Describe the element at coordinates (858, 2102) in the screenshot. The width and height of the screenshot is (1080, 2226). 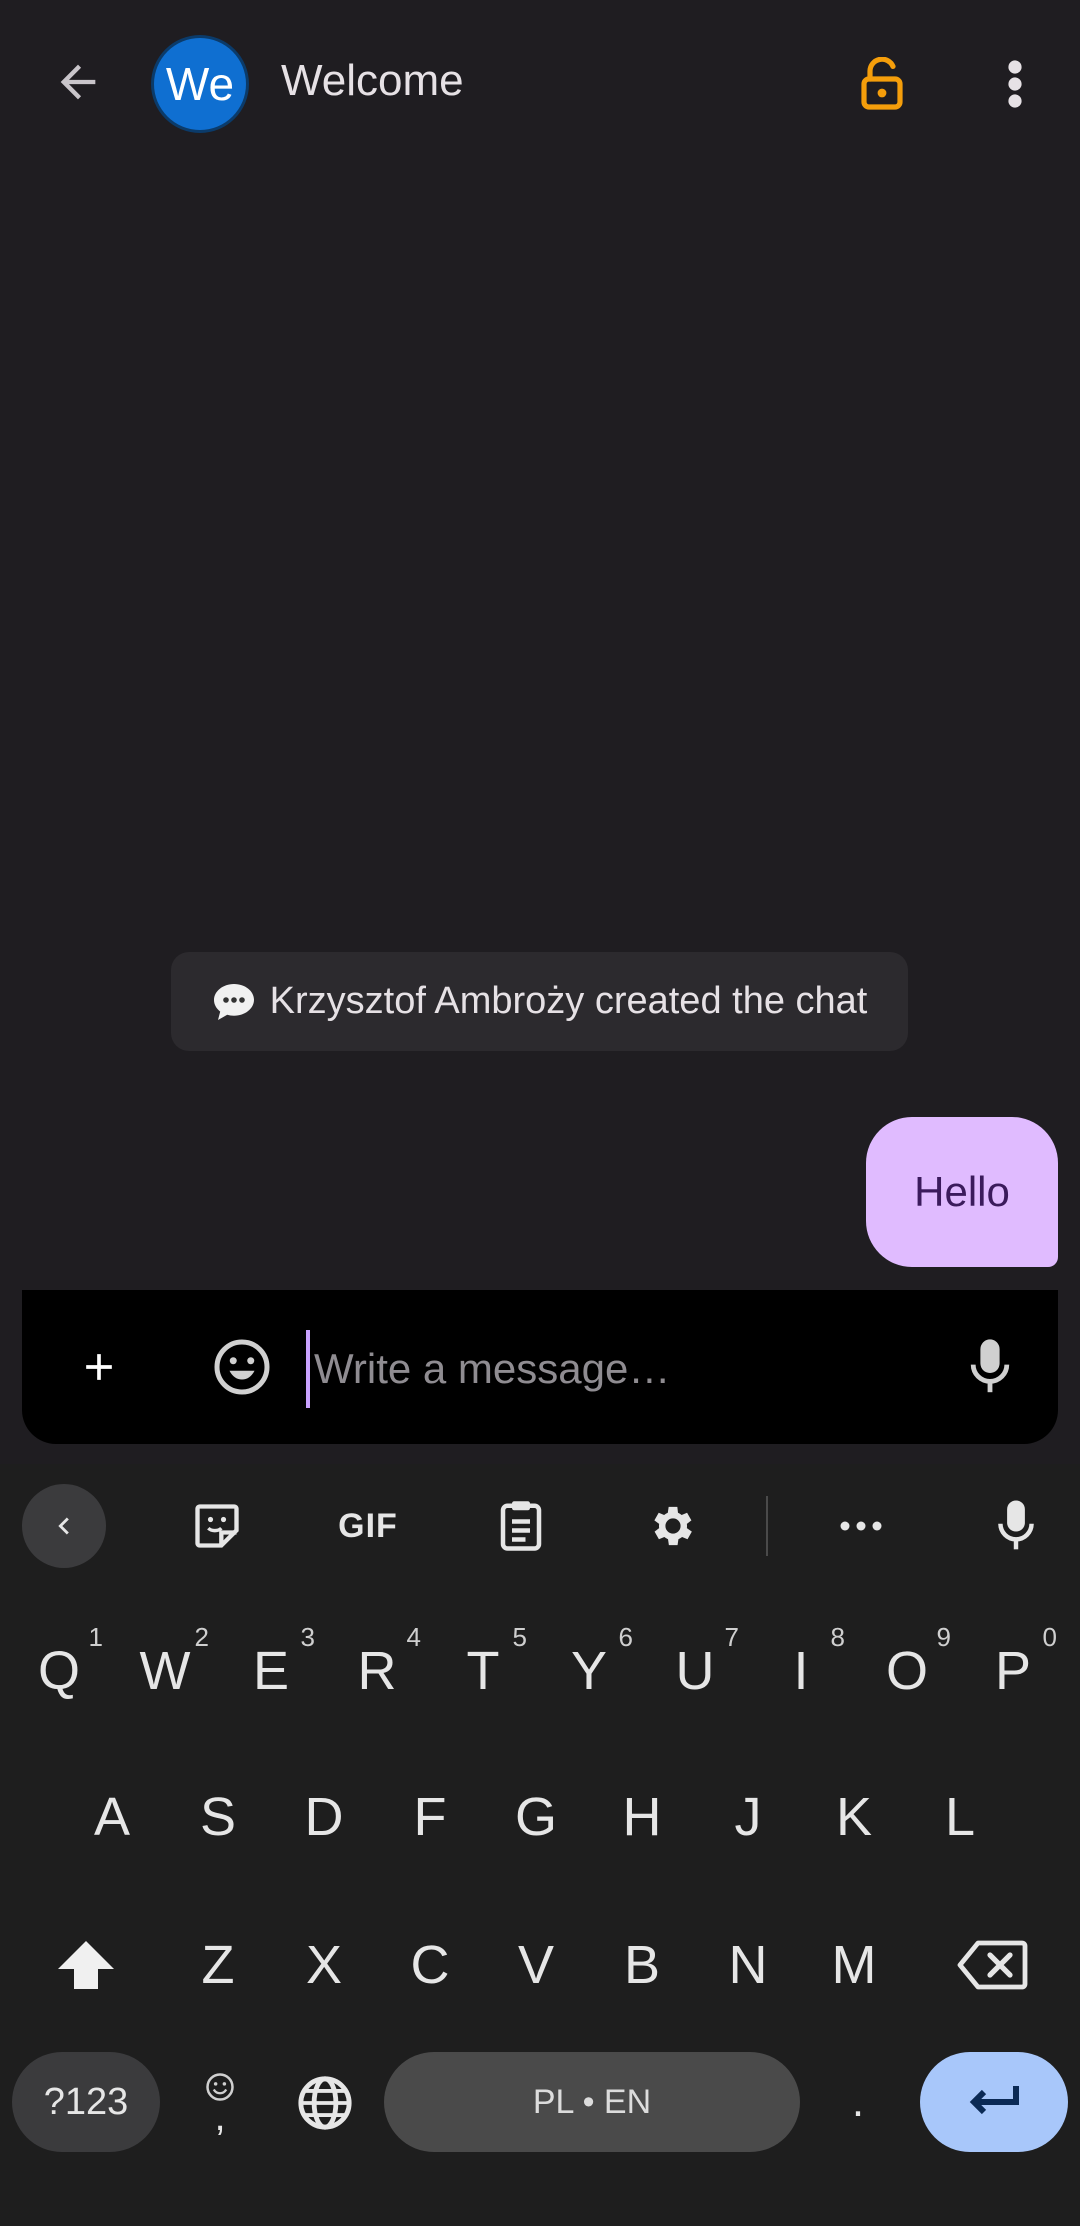
I see `period-key: .` at that location.